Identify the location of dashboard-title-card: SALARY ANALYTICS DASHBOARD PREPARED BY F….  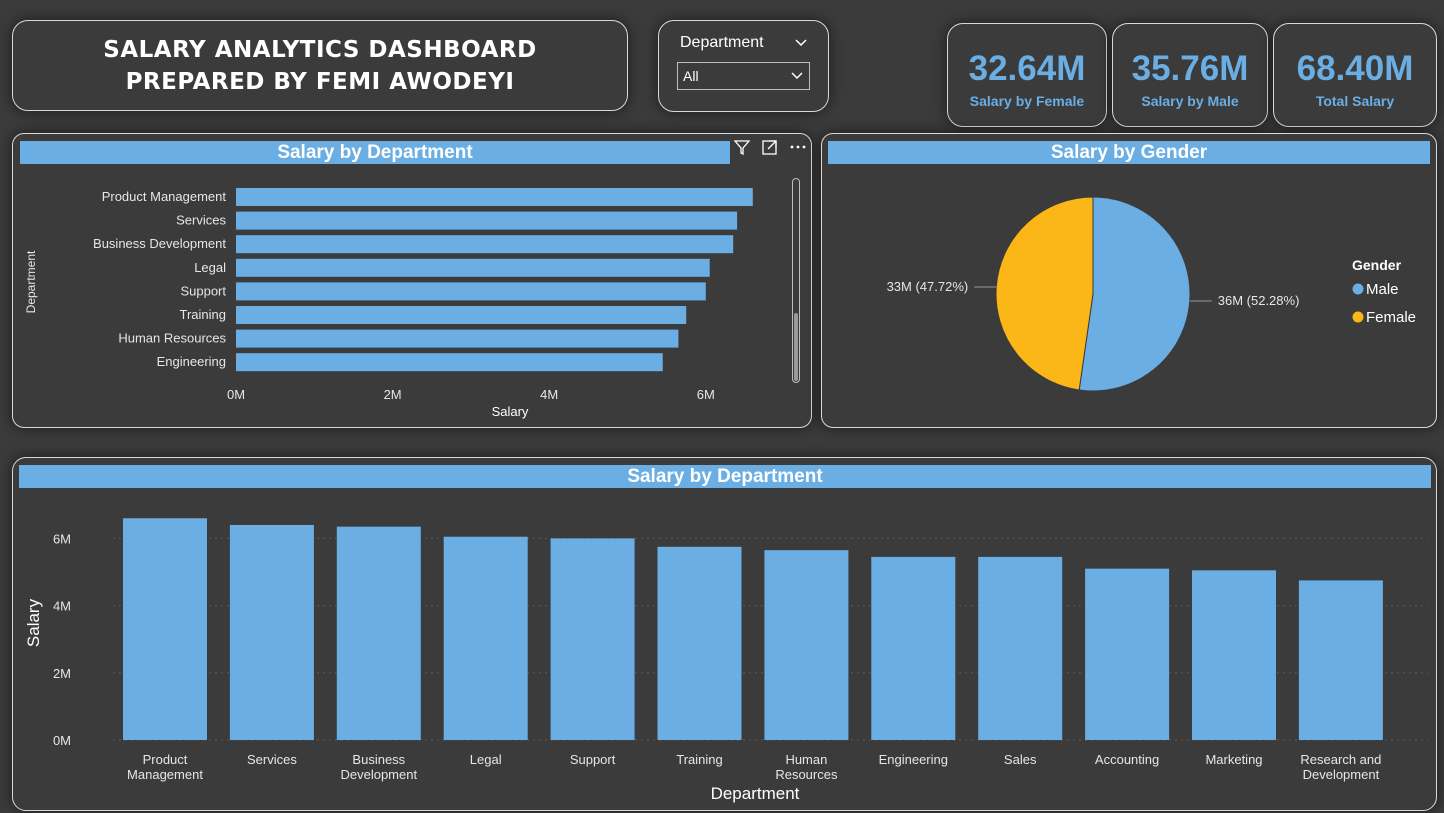
(320, 65).